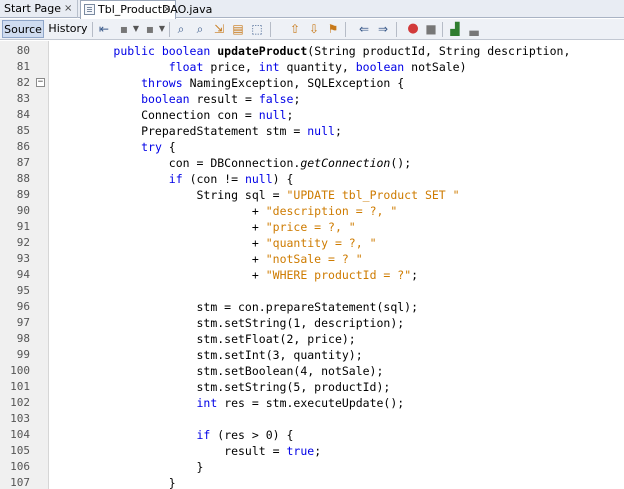  I want to click on line-number: 84, so click(23, 114).